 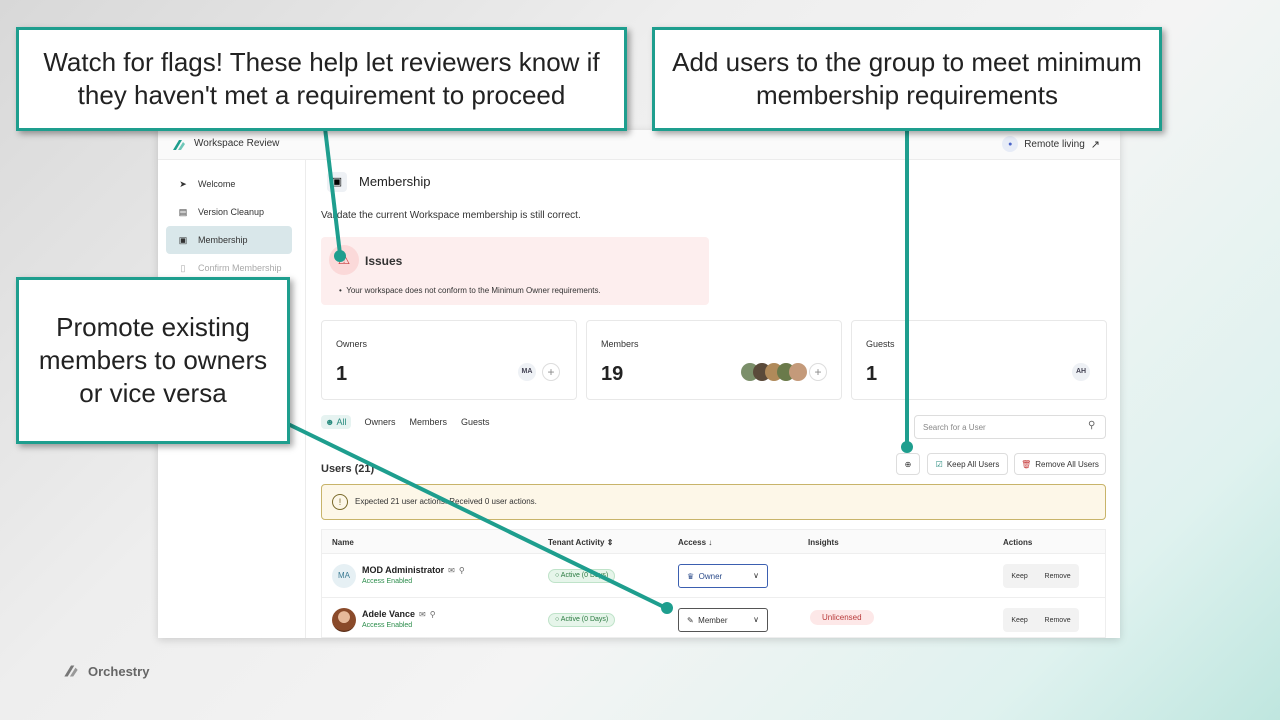 What do you see at coordinates (330, 422) in the screenshot?
I see `users-icon: ☻` at bounding box center [330, 422].